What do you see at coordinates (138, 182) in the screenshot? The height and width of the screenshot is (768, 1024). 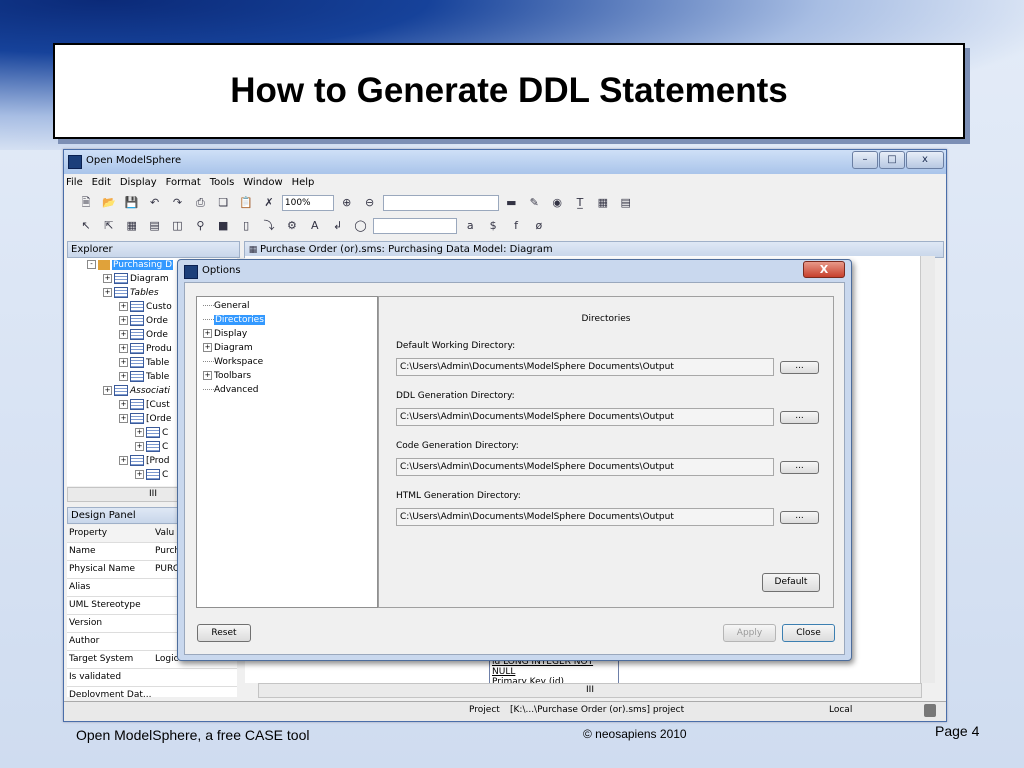 I see `menu-display: Display` at bounding box center [138, 182].